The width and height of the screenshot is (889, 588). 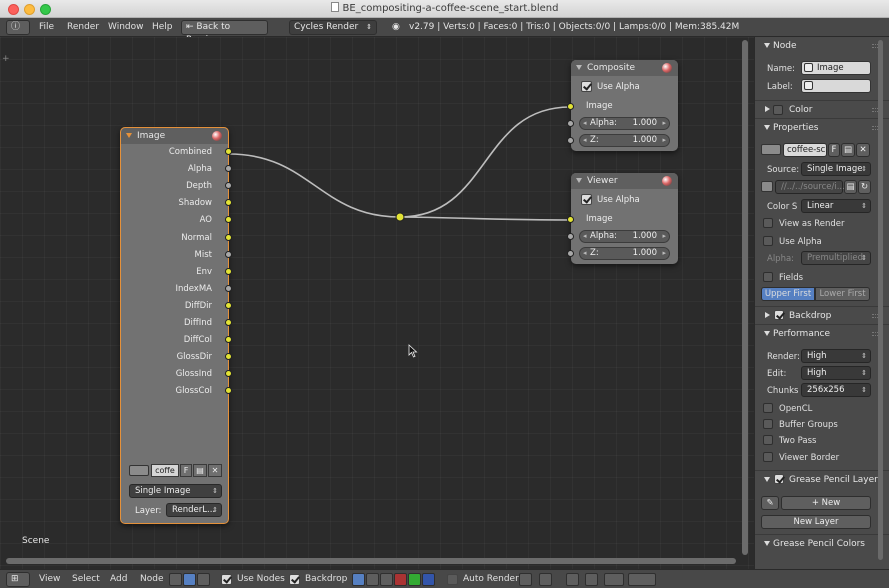 I want to click on edit-quality-select: High ⇕, so click(x=836, y=373).